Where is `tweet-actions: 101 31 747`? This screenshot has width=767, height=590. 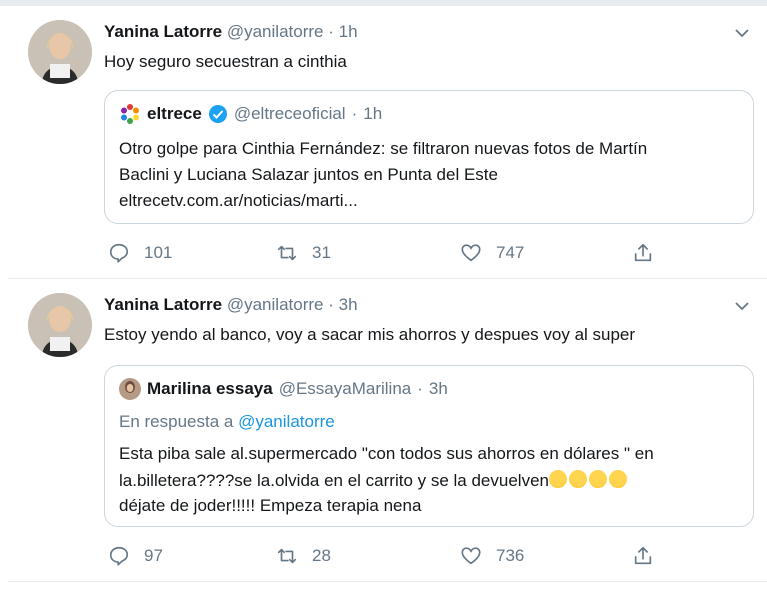
tweet-actions: 101 31 747 is located at coordinates (384, 254).